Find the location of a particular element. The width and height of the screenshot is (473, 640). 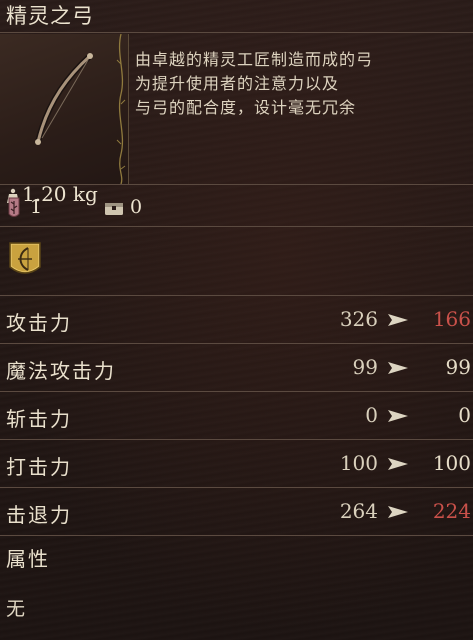

bow-icon is located at coordinates (64, 99).